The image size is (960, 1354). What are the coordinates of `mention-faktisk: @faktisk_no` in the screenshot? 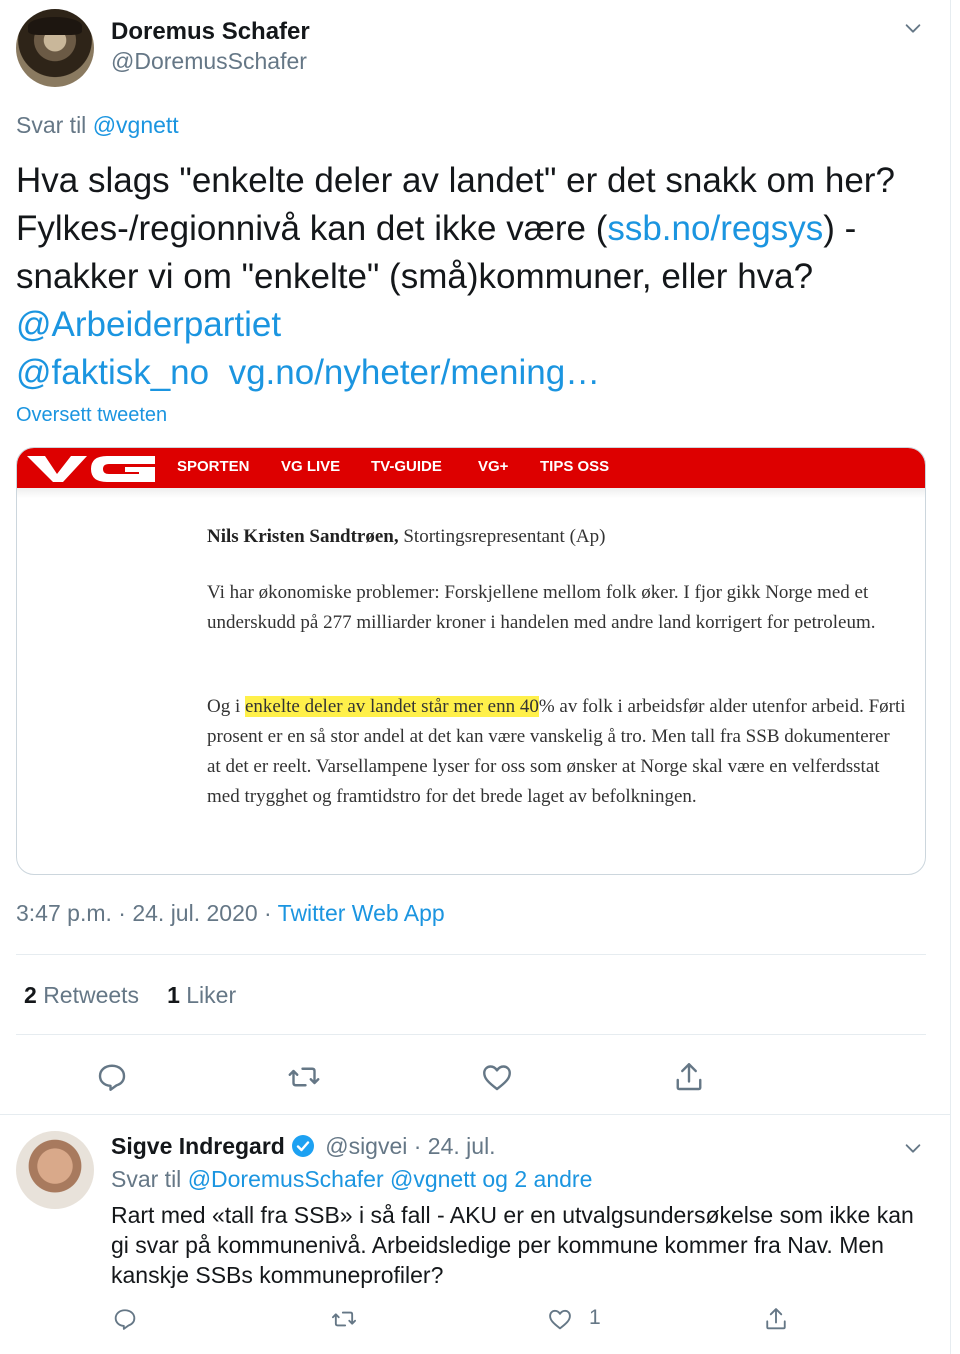 It's located at (112, 372).